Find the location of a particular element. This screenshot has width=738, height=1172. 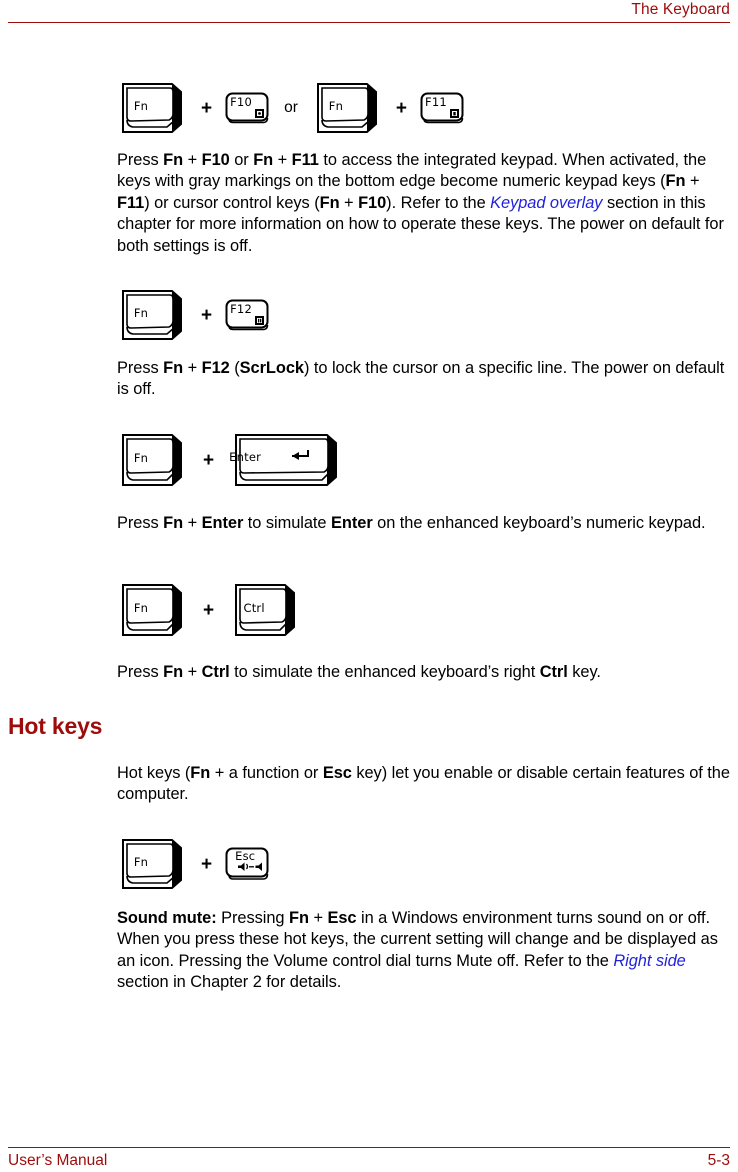

key-f10: F10 is located at coordinates (247, 108).